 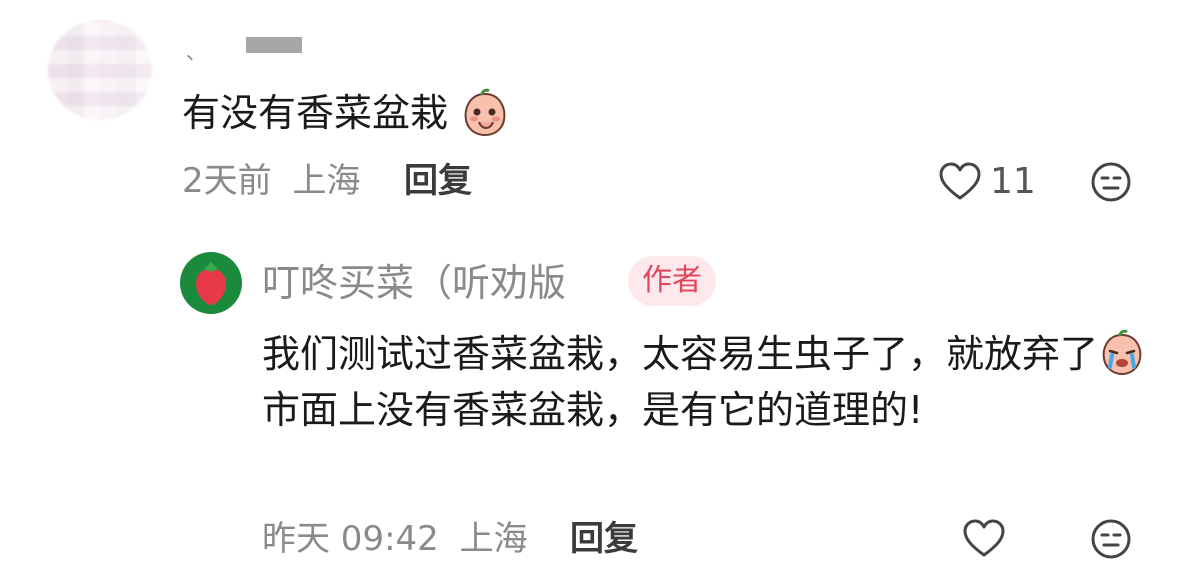 I want to click on dislike-face-icon, so click(x=1111, y=182).